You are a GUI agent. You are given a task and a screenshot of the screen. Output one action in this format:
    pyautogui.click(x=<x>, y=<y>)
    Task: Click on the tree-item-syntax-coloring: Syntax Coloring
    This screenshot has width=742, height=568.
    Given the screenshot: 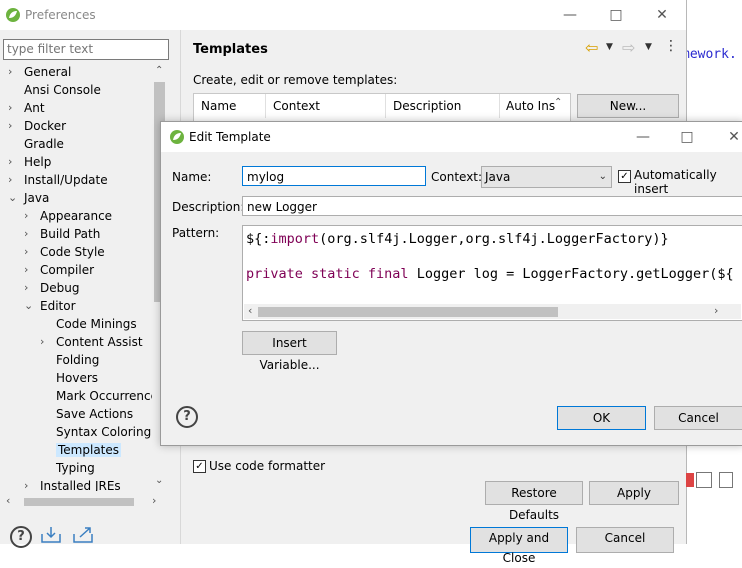 What is the action you would take?
    pyautogui.click(x=95, y=432)
    